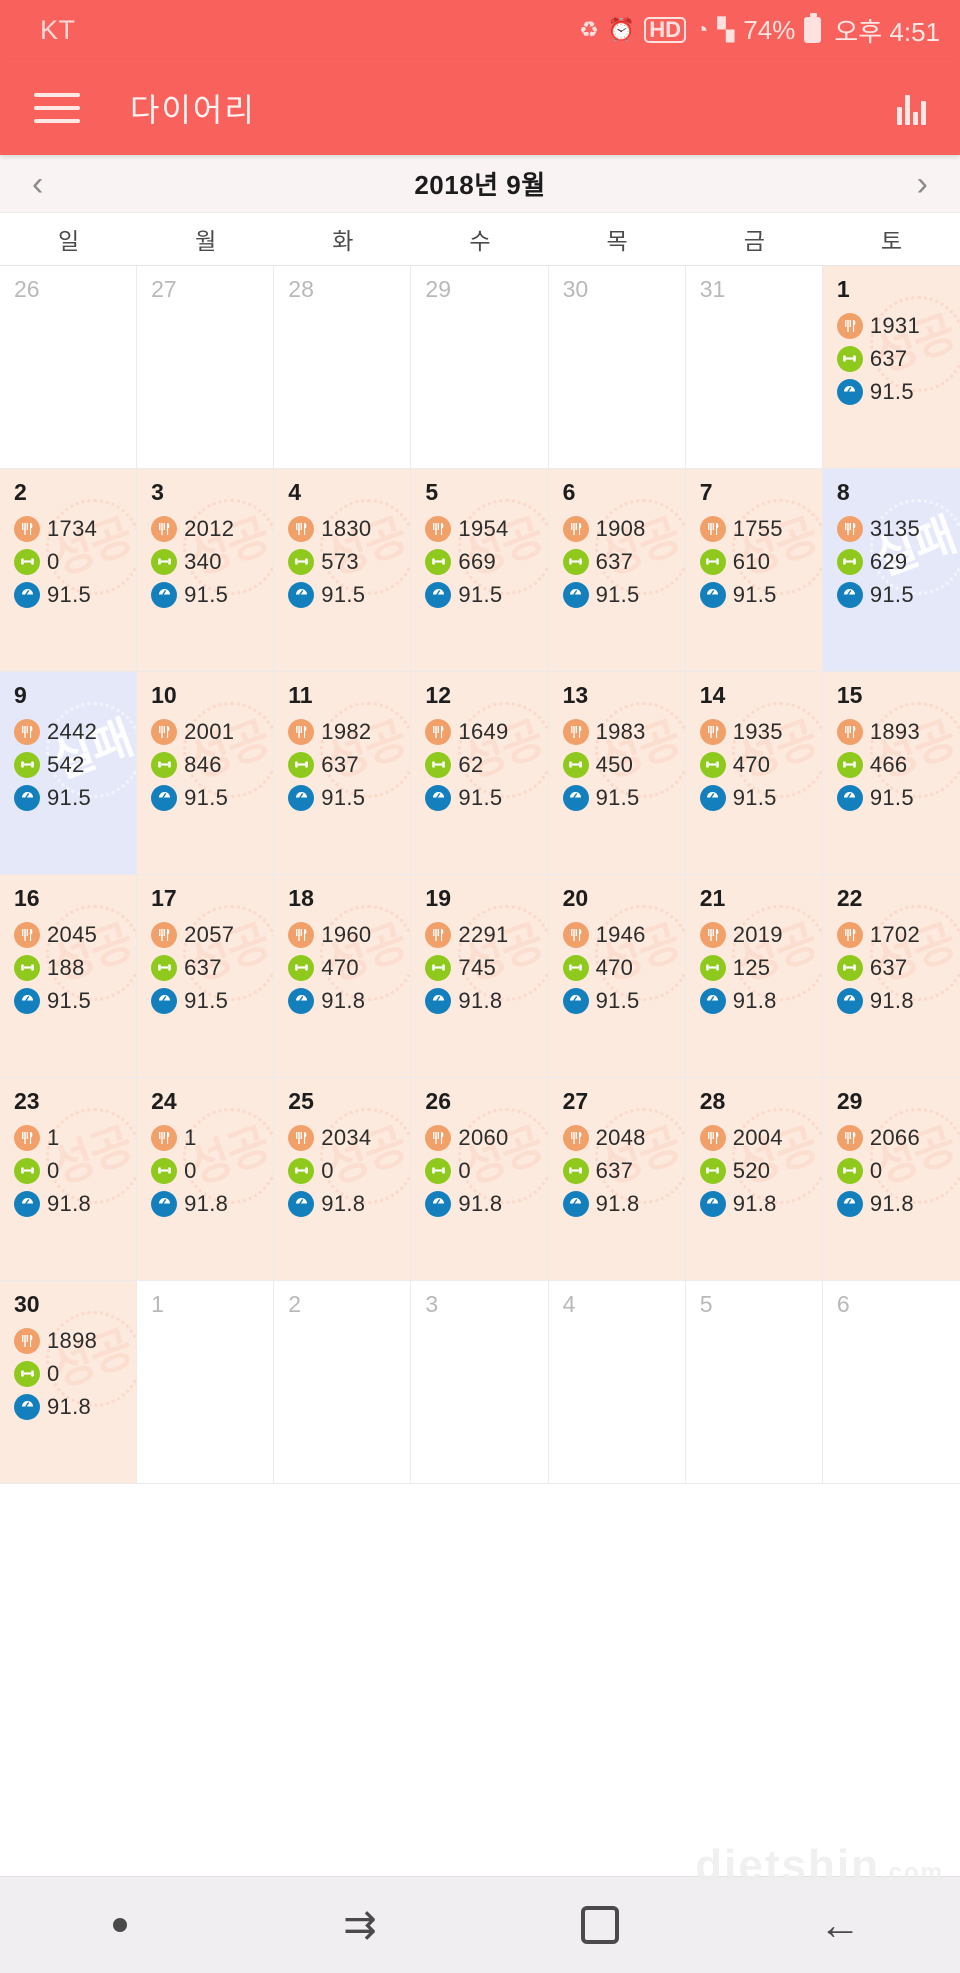  What do you see at coordinates (623, 1170) in the screenshot?
I see `metric-row-exercise: 637` at bounding box center [623, 1170].